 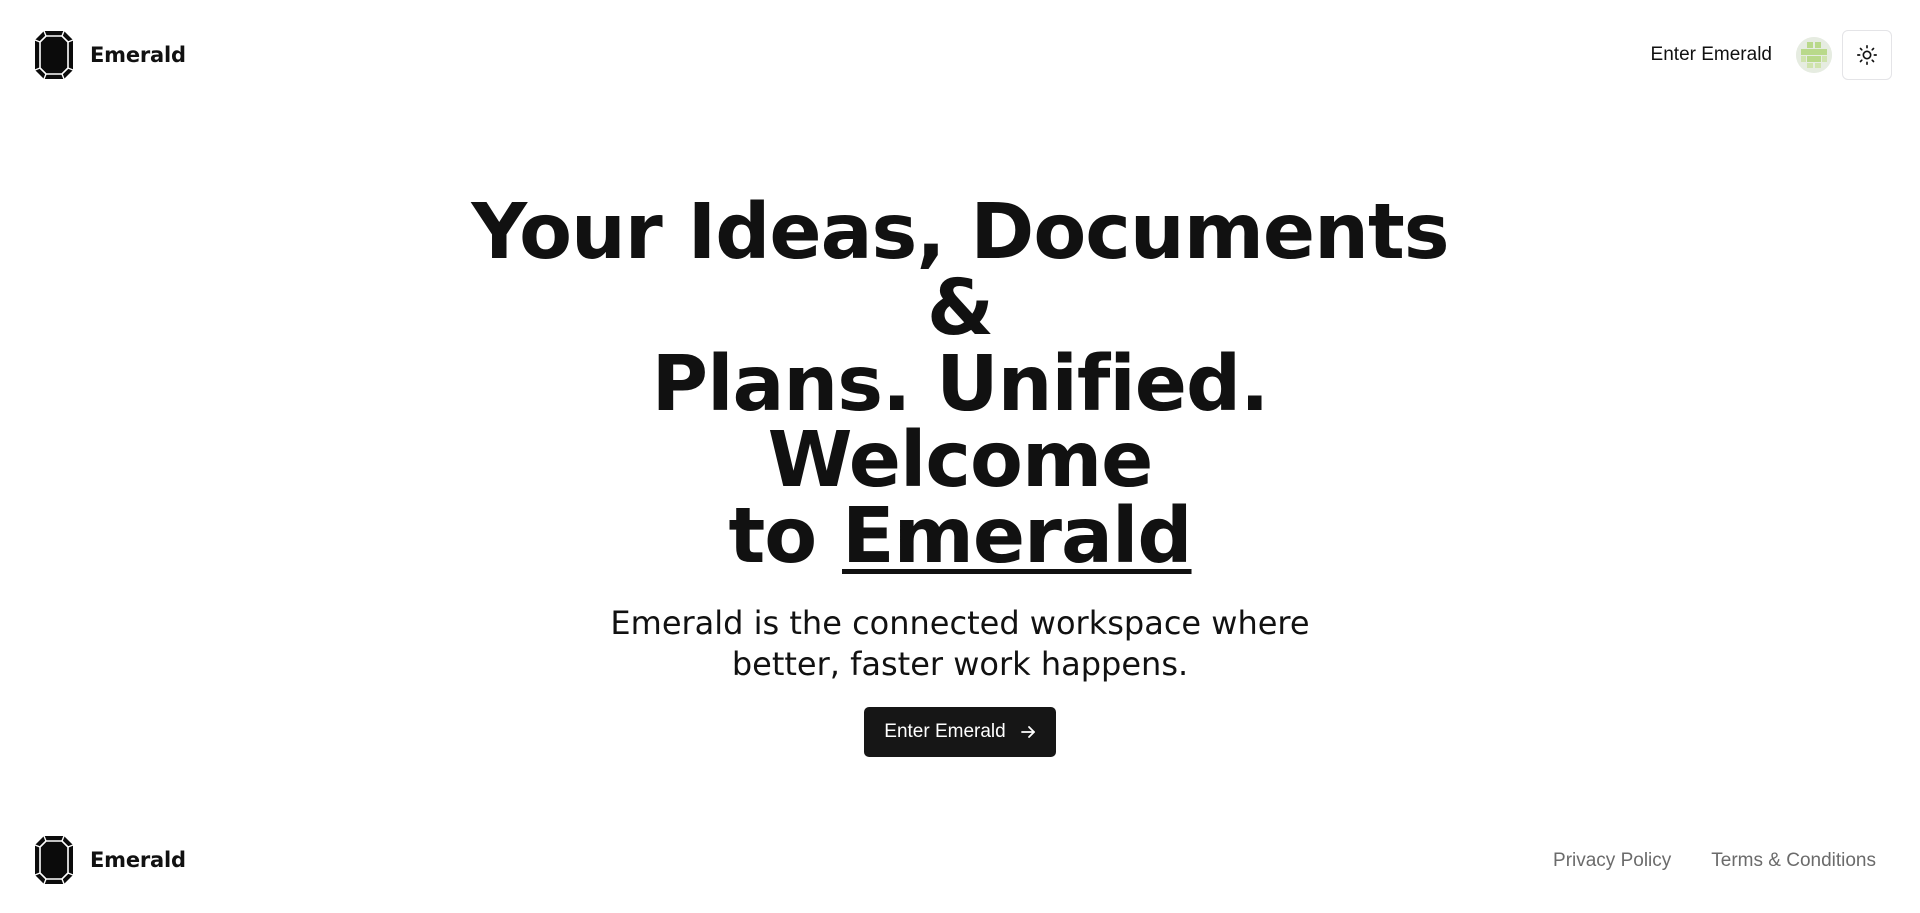 What do you see at coordinates (1711, 55) in the screenshot?
I see `enter-emerald-link: Enter Emerald` at bounding box center [1711, 55].